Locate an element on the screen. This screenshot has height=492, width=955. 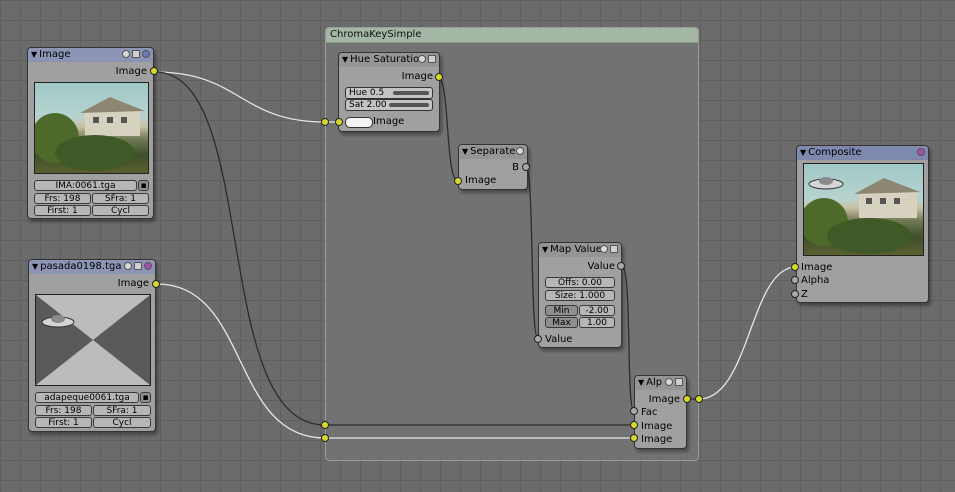
composite-z-socket is located at coordinates (795, 294).